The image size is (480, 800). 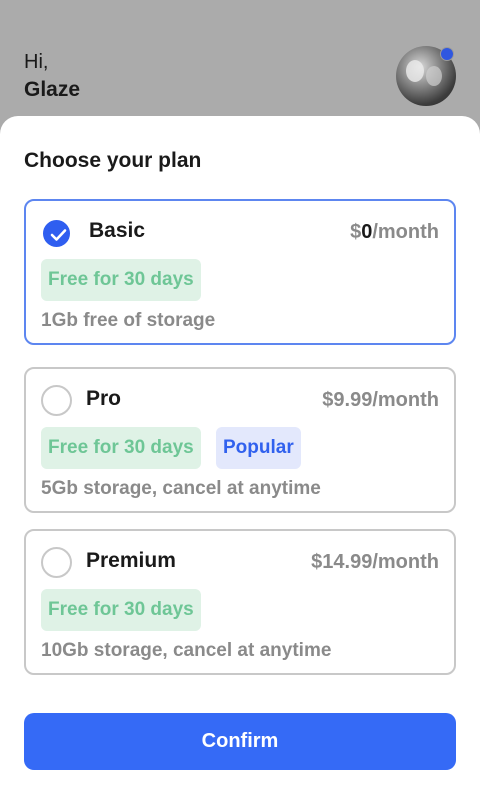 I want to click on status-dot-icon, so click(x=447, y=54).